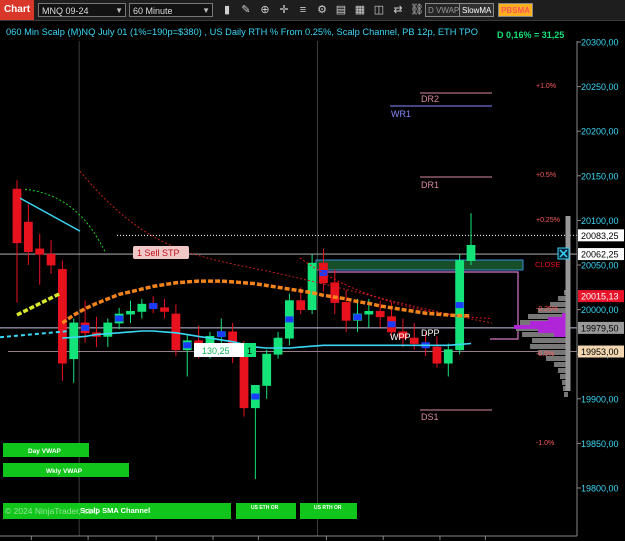 The image size is (625, 541). I want to click on position-qty: 1, so click(249, 351).